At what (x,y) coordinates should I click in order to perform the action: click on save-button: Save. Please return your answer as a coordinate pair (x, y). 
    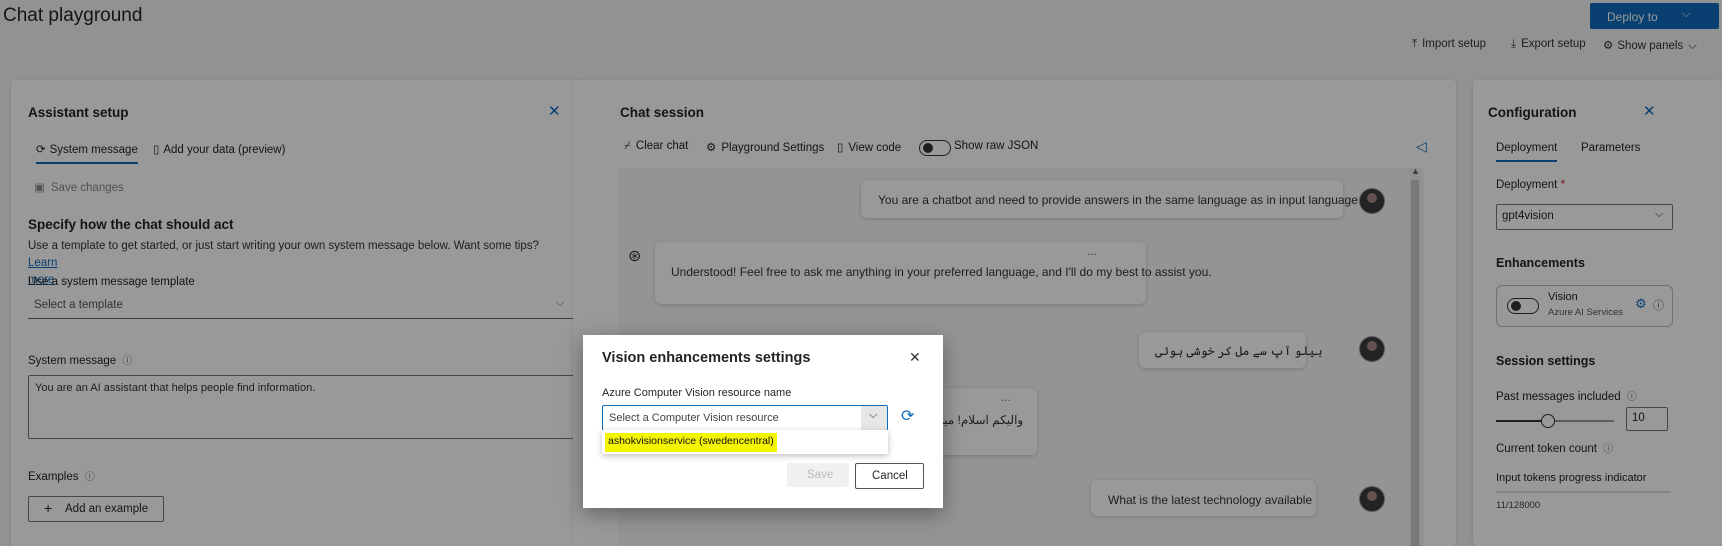
    Looking at the image, I should click on (818, 475).